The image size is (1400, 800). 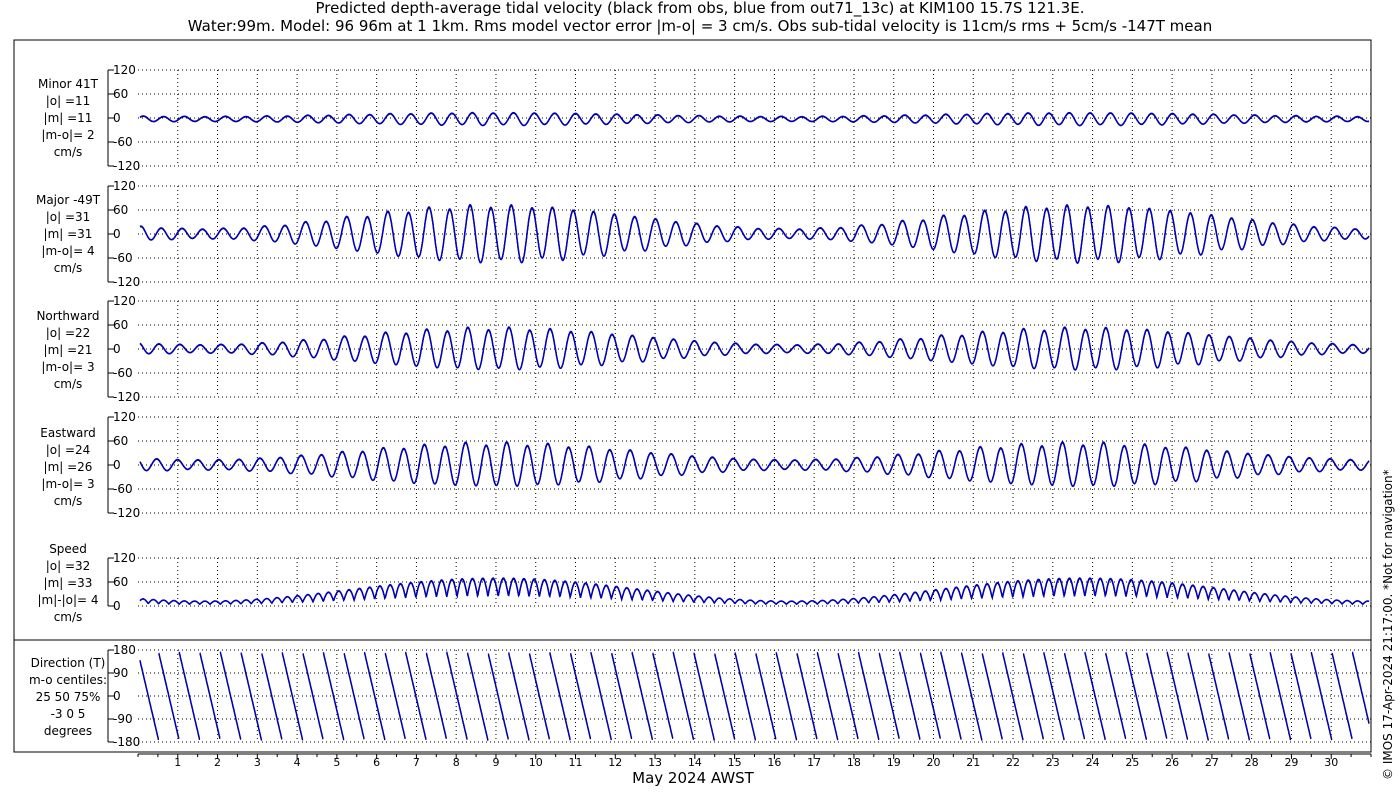 What do you see at coordinates (67, 316) in the screenshot?
I see `panel-label-northward-0: Northward` at bounding box center [67, 316].